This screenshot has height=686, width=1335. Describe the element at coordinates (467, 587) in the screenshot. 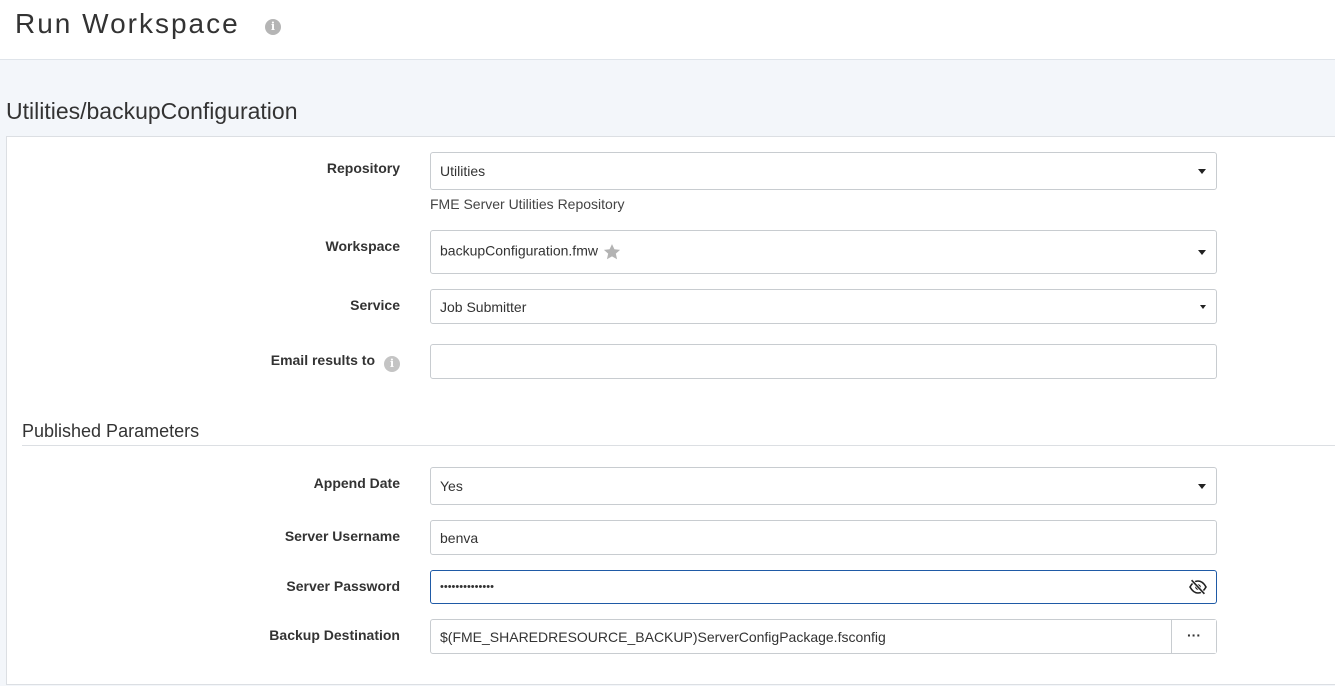

I see `server-password-value: ••••••••••••••` at that location.